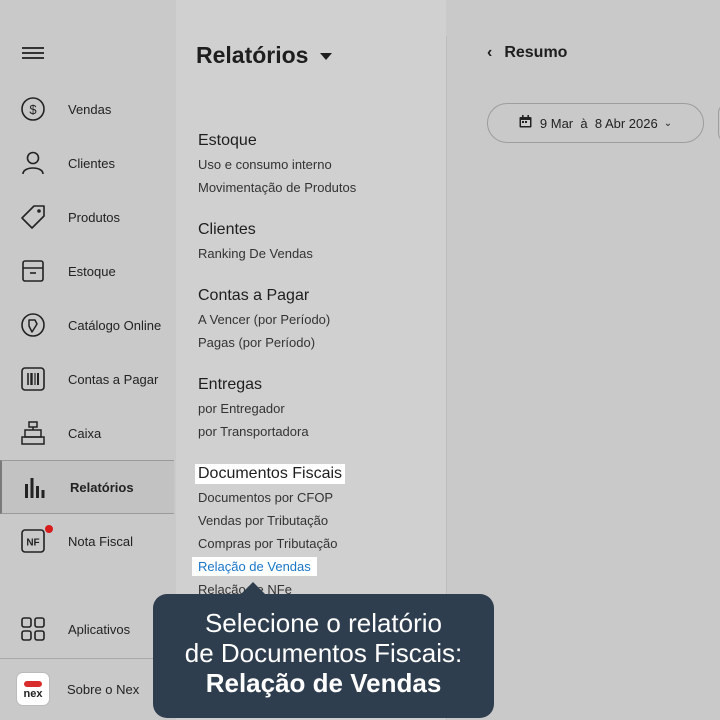 The image size is (720, 720). Describe the element at coordinates (265, 497) in the screenshot. I see `report-link: Documentos por CFOP` at that location.